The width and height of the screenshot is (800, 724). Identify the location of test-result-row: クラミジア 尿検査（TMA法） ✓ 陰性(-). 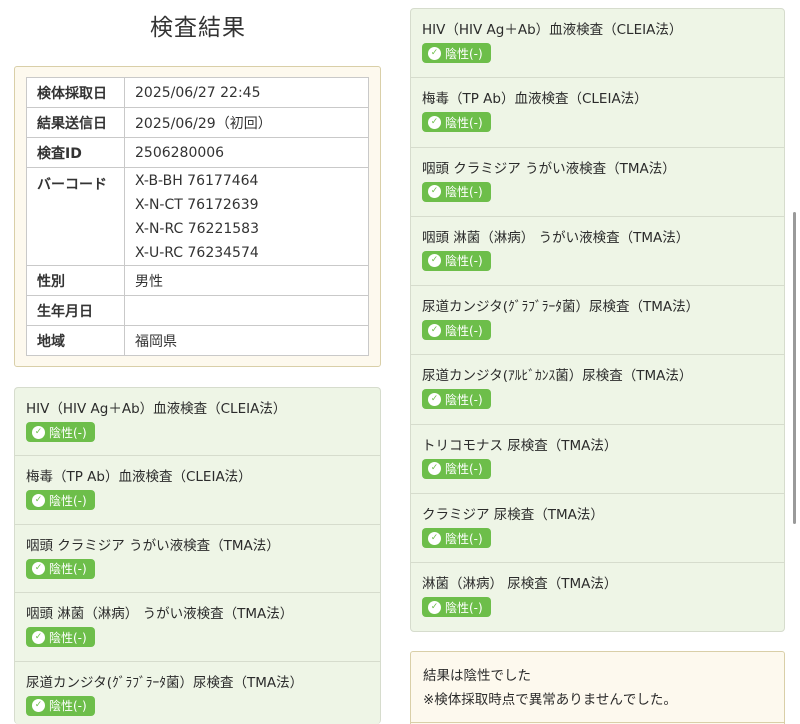
(597, 529).